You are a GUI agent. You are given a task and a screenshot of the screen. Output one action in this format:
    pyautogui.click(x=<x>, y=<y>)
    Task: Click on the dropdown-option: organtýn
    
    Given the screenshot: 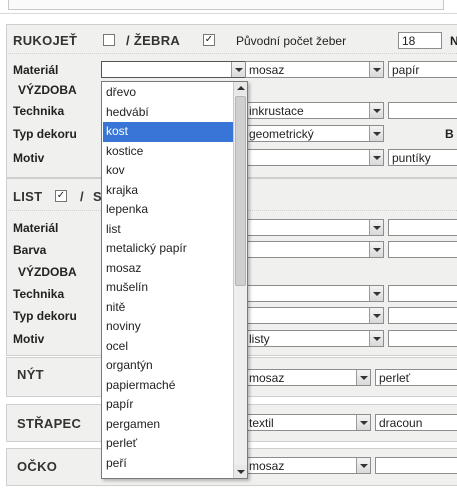 What is the action you would take?
    pyautogui.click(x=168, y=366)
    